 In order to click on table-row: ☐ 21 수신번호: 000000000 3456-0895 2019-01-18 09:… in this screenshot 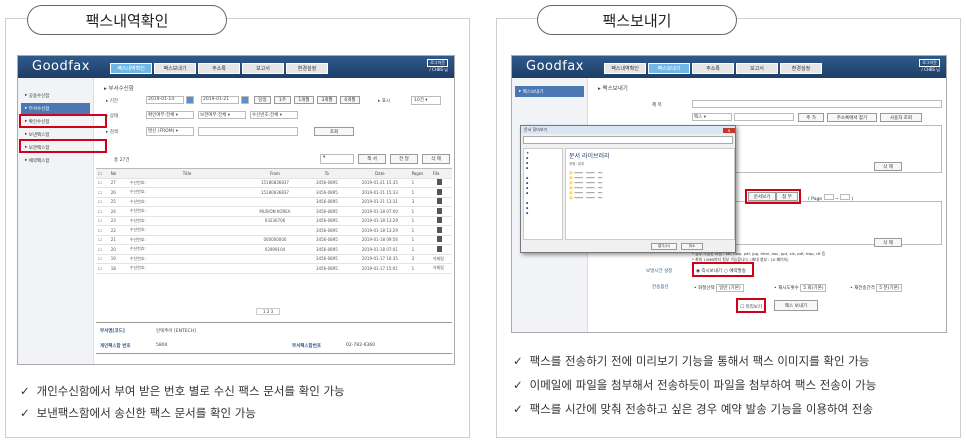, I will do `click(274, 240)`.